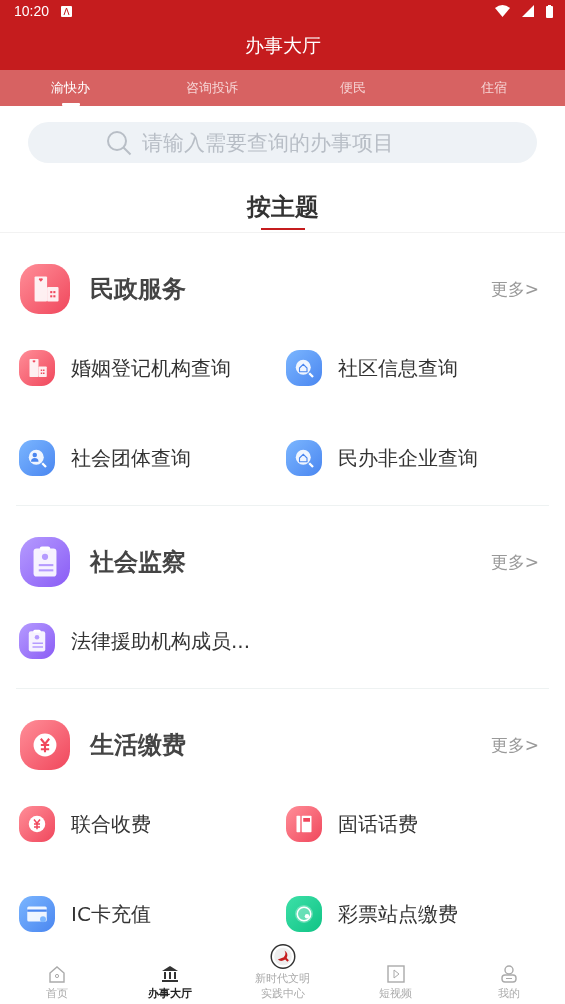  I want to click on status-time: 10:20, so click(32, 11).